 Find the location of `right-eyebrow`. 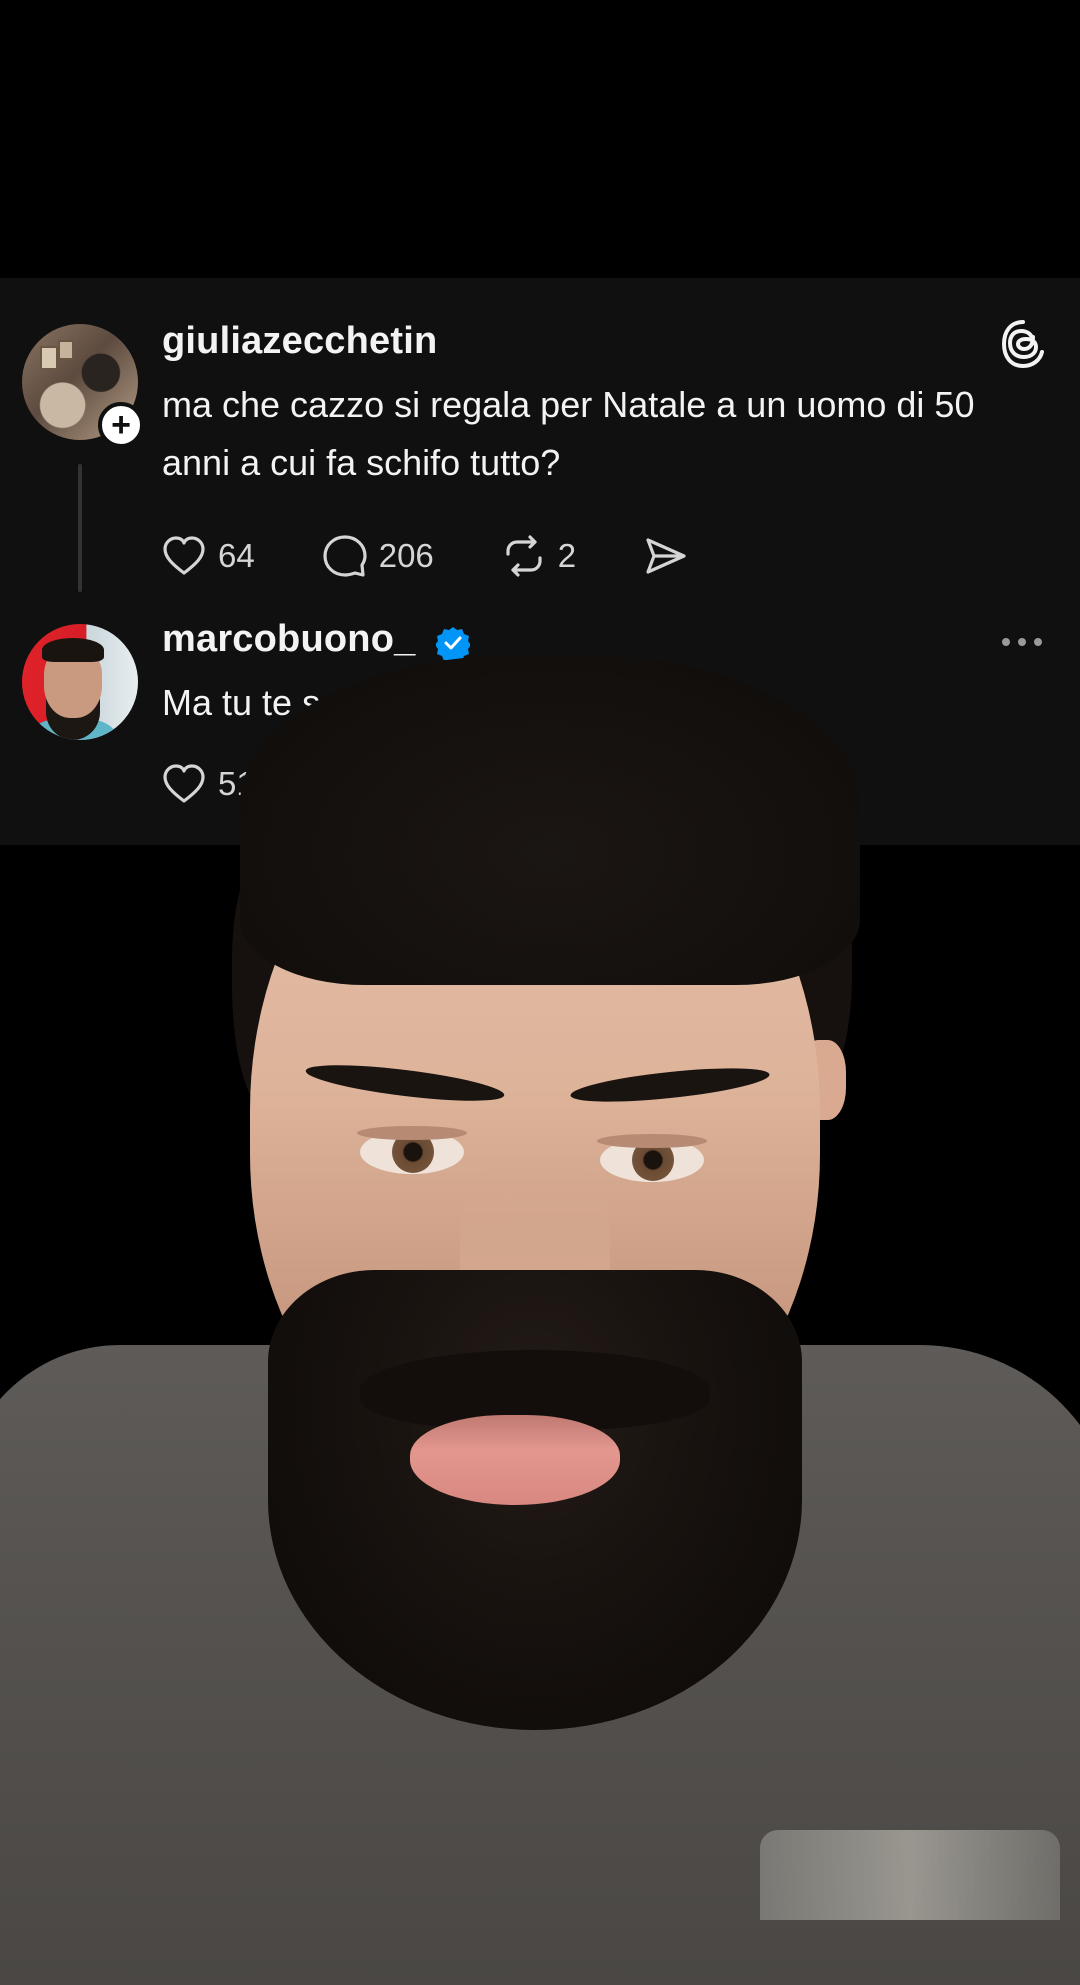

right-eyebrow is located at coordinates (670, 1085).